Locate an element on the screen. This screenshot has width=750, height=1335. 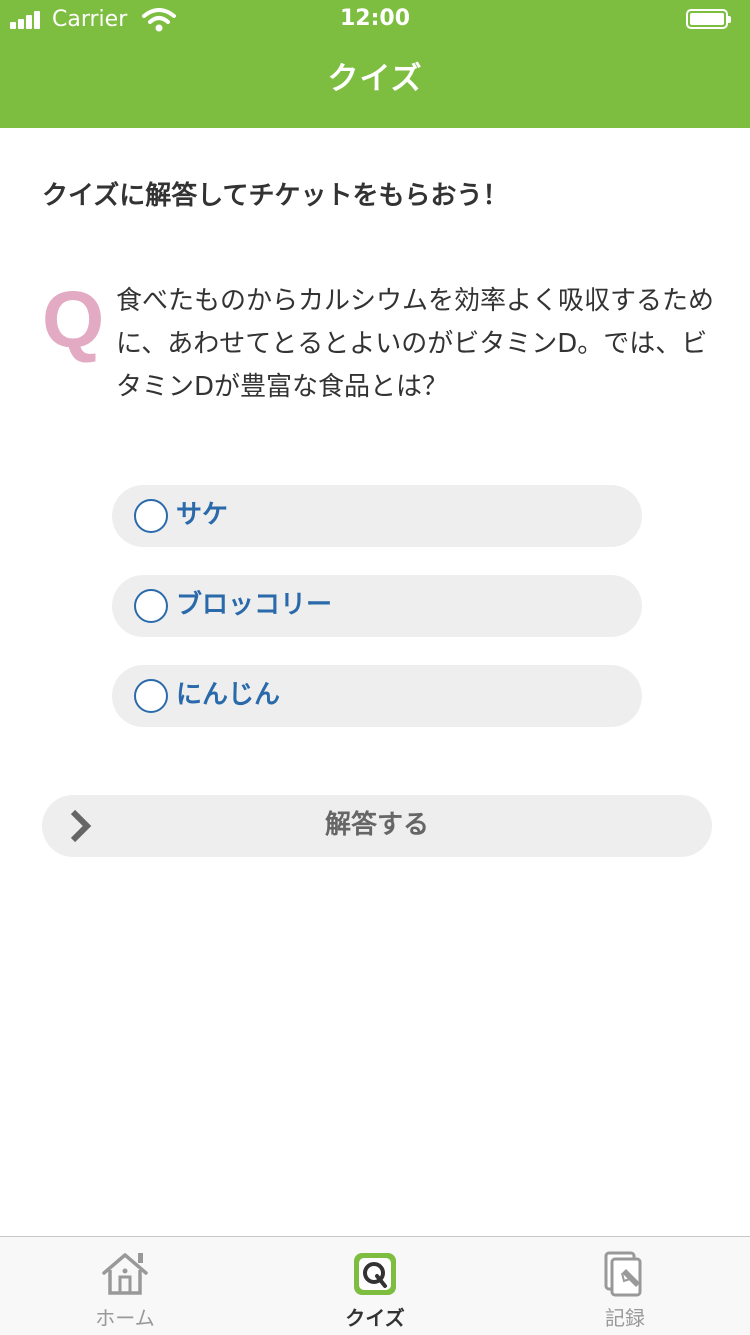
app-header: Carrier 12:00 クイズ is located at coordinates (375, 64).